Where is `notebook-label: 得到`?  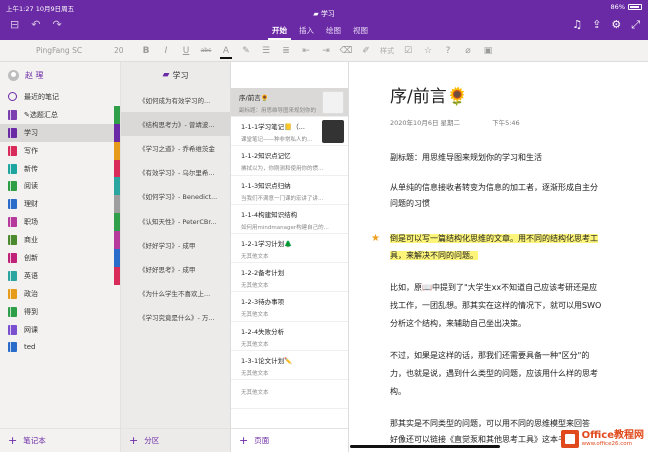 notebook-label: 得到 is located at coordinates (31, 311).